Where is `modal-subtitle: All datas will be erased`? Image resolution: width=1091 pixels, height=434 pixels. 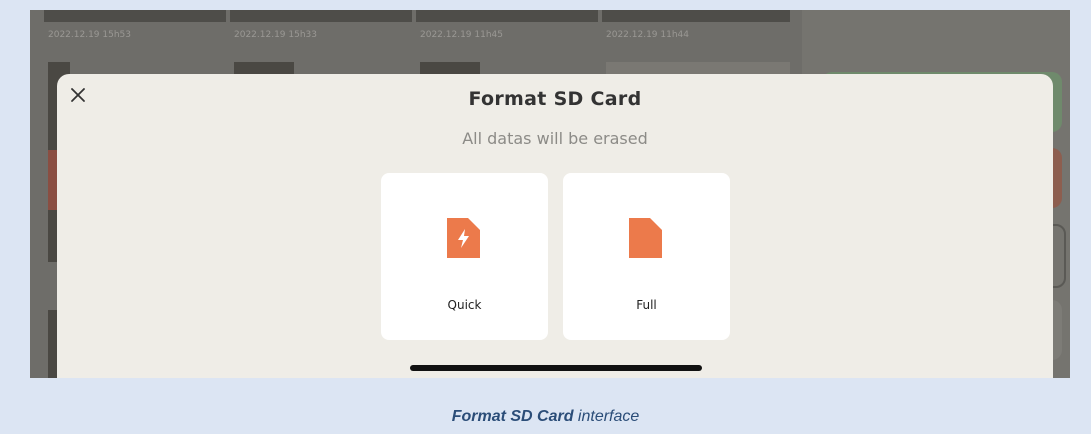 modal-subtitle: All datas will be erased is located at coordinates (555, 138).